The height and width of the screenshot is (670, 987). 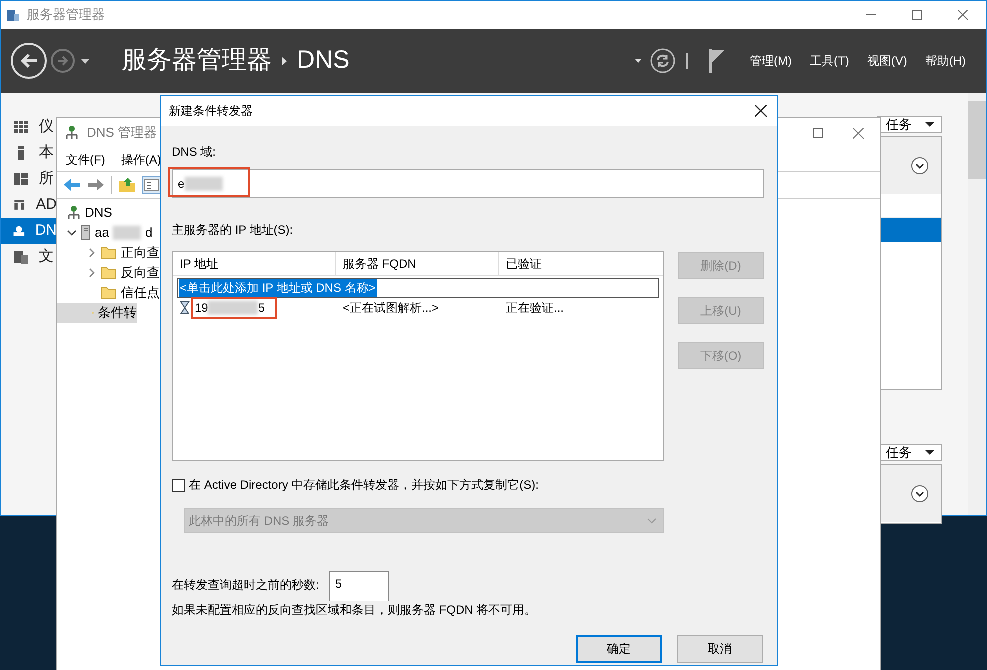 I want to click on server-icon, so click(x=86, y=233).